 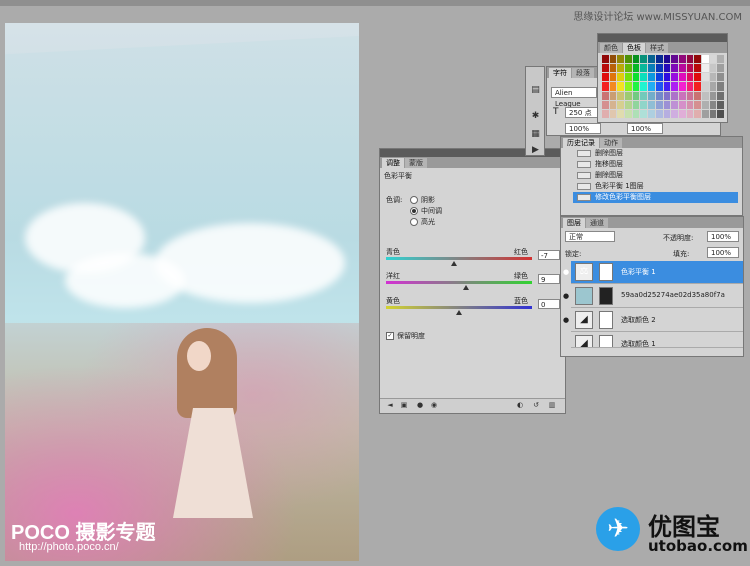 What do you see at coordinates (723, 236) in the screenshot?
I see `opacity-field: 100%` at bounding box center [723, 236].